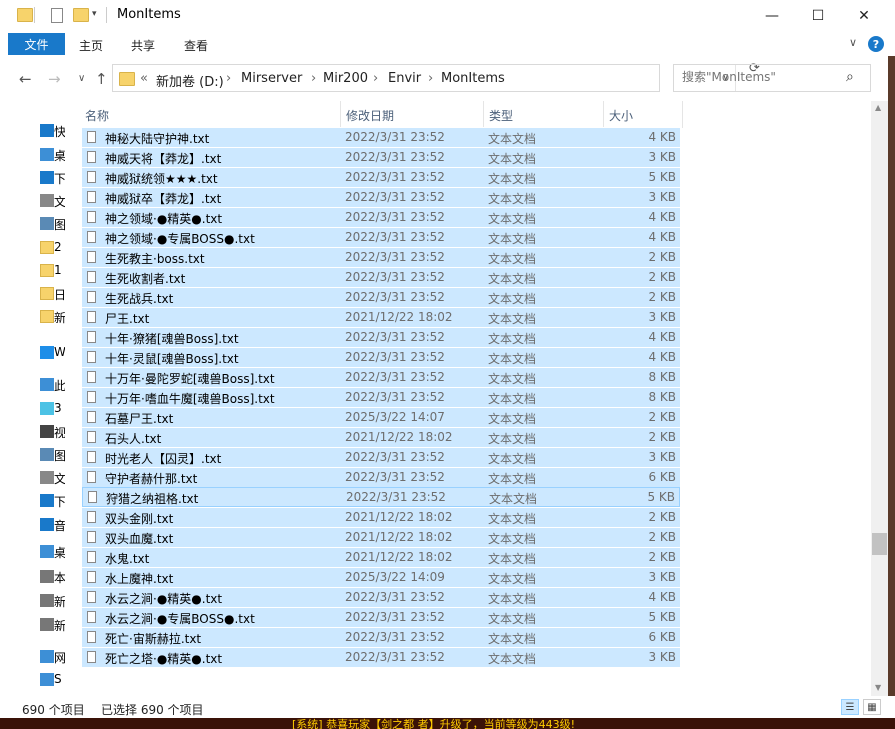  Describe the element at coordinates (33, 625) in the screenshot. I see `nav-item-20: 新` at that location.